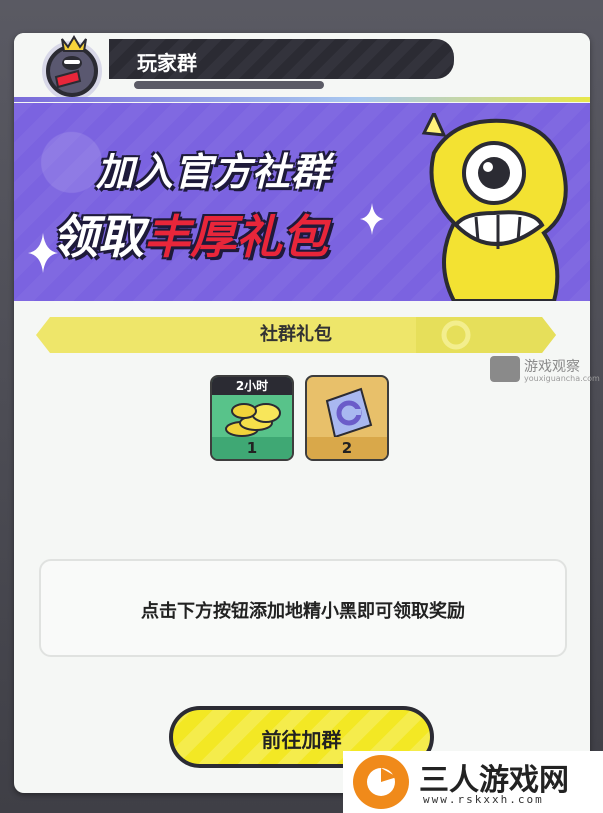 This screenshot has height=813, width=603. I want to click on reward-item-ticket: 2, so click(347, 418).